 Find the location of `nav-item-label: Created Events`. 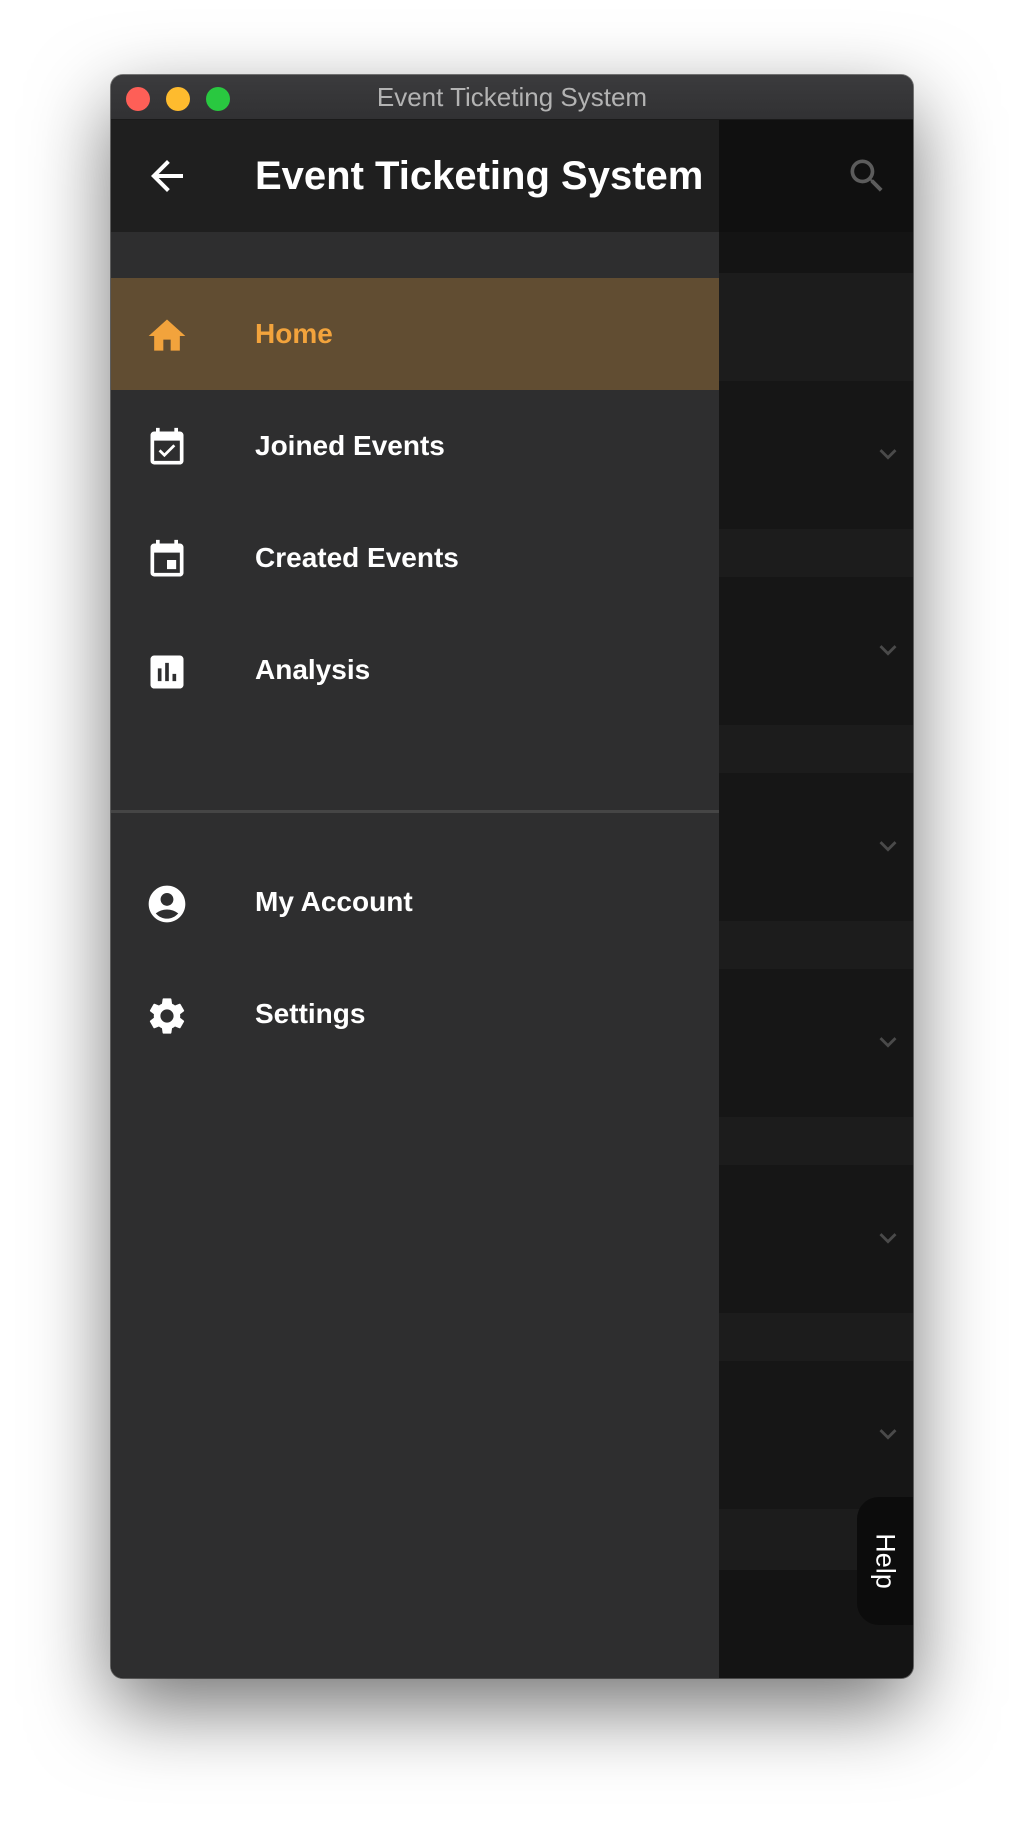

nav-item-label: Created Events is located at coordinates (357, 557).